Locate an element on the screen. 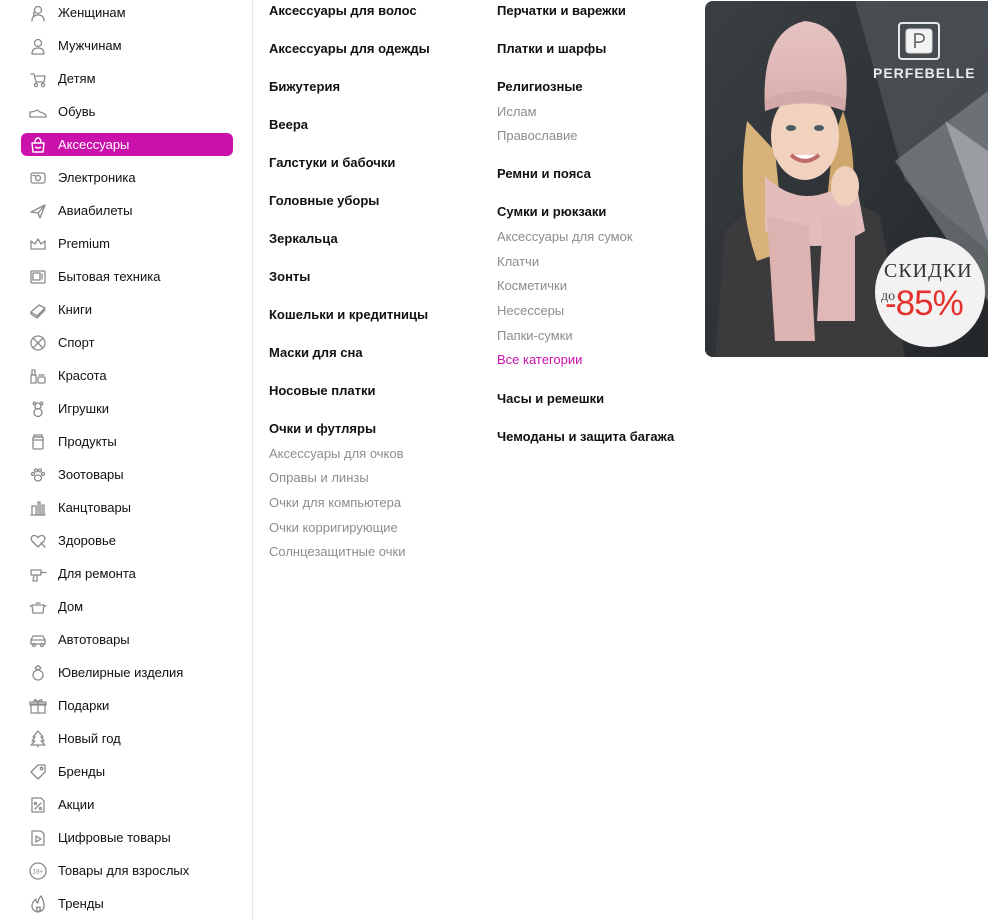 Image resolution: width=988 pixels, height=920 pixels. ball-icon is located at coordinates (38, 343).